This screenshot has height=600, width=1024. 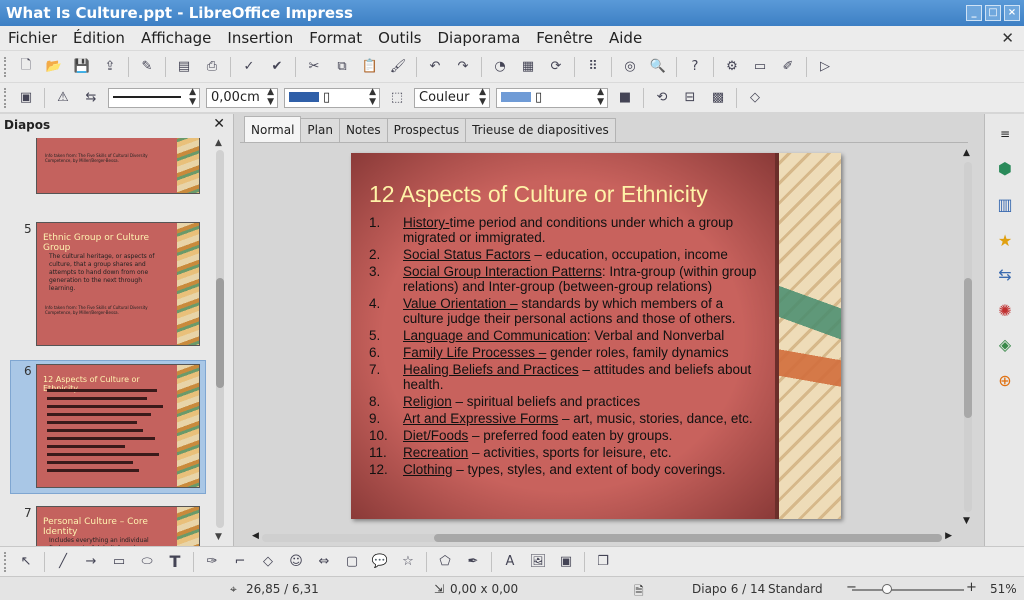 I want to click on arrange-icon: ▩, so click(x=718, y=98).